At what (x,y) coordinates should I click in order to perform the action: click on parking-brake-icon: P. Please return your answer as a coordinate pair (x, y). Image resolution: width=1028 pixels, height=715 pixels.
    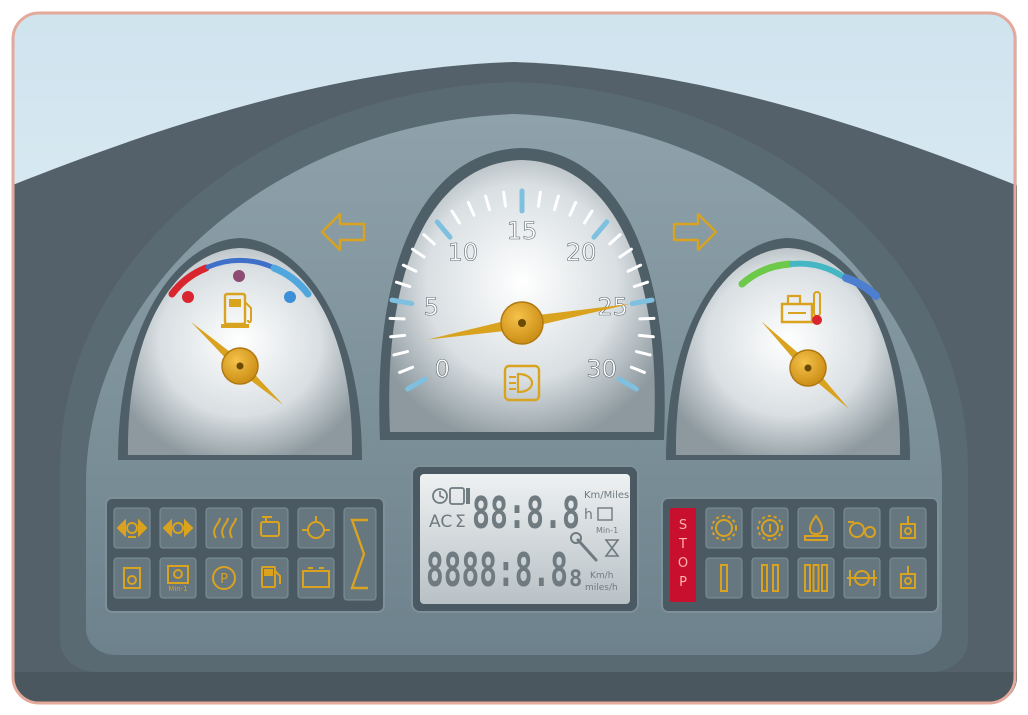
    Looking at the image, I should click on (224, 578).